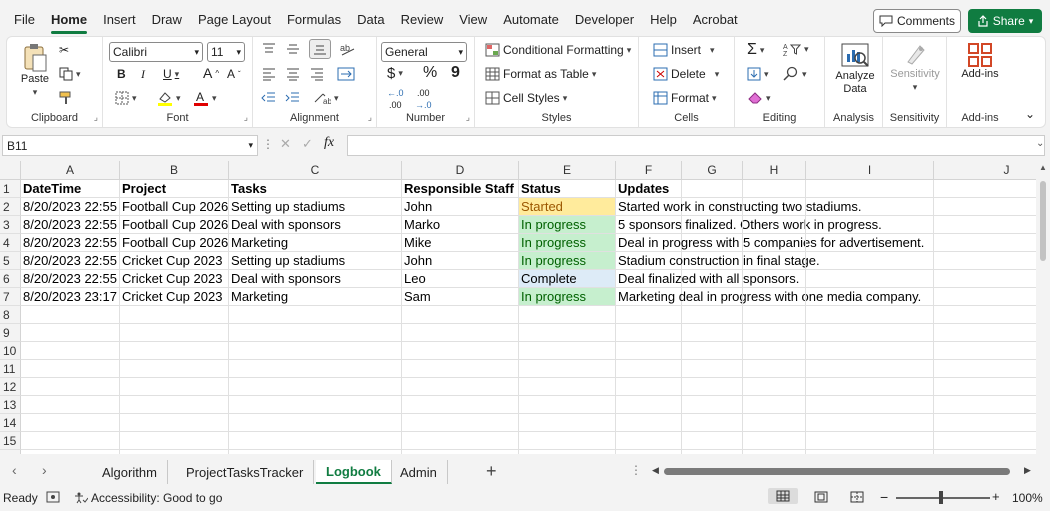 The image size is (1050, 511). I want to click on row-header-13: 13, so click(10, 405).